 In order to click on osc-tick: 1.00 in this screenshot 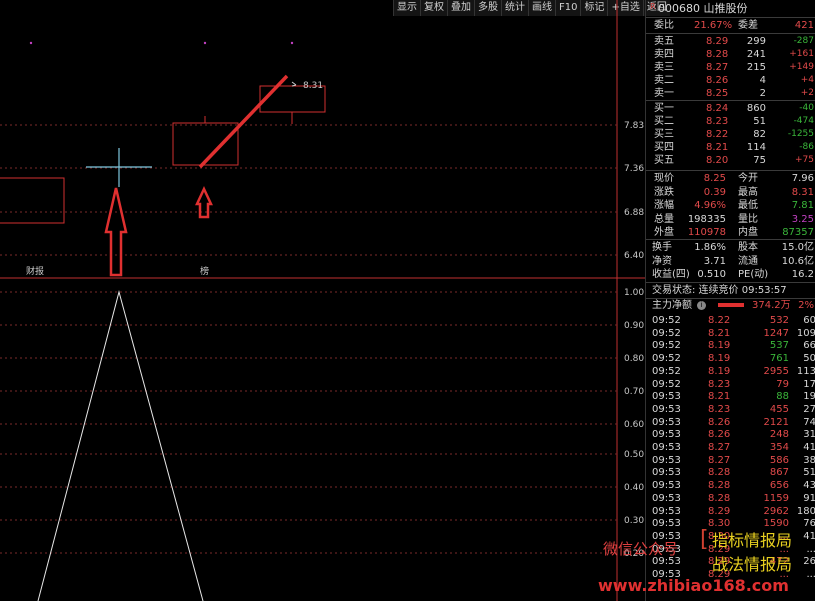, I will do `click(634, 293)`.